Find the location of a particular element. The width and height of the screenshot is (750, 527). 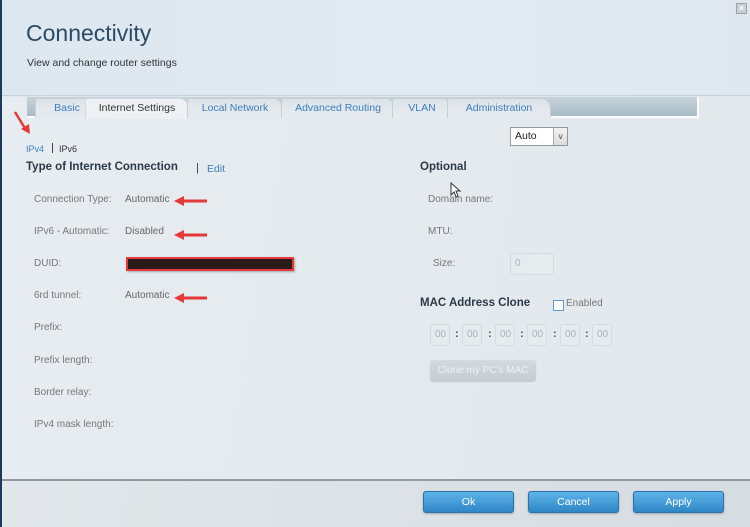

ok-button: Ok is located at coordinates (468, 502).